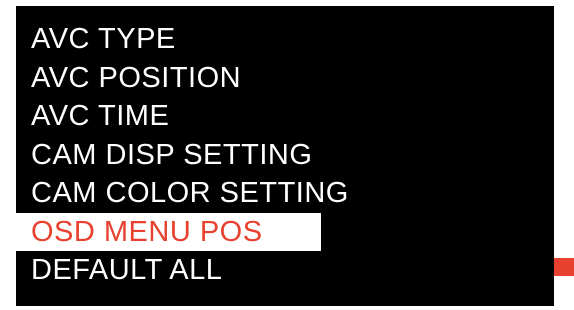 This screenshot has width=574, height=310. Describe the element at coordinates (168, 231) in the screenshot. I see `menu-item-osd-menu-pos: OSD MENU POS` at that location.